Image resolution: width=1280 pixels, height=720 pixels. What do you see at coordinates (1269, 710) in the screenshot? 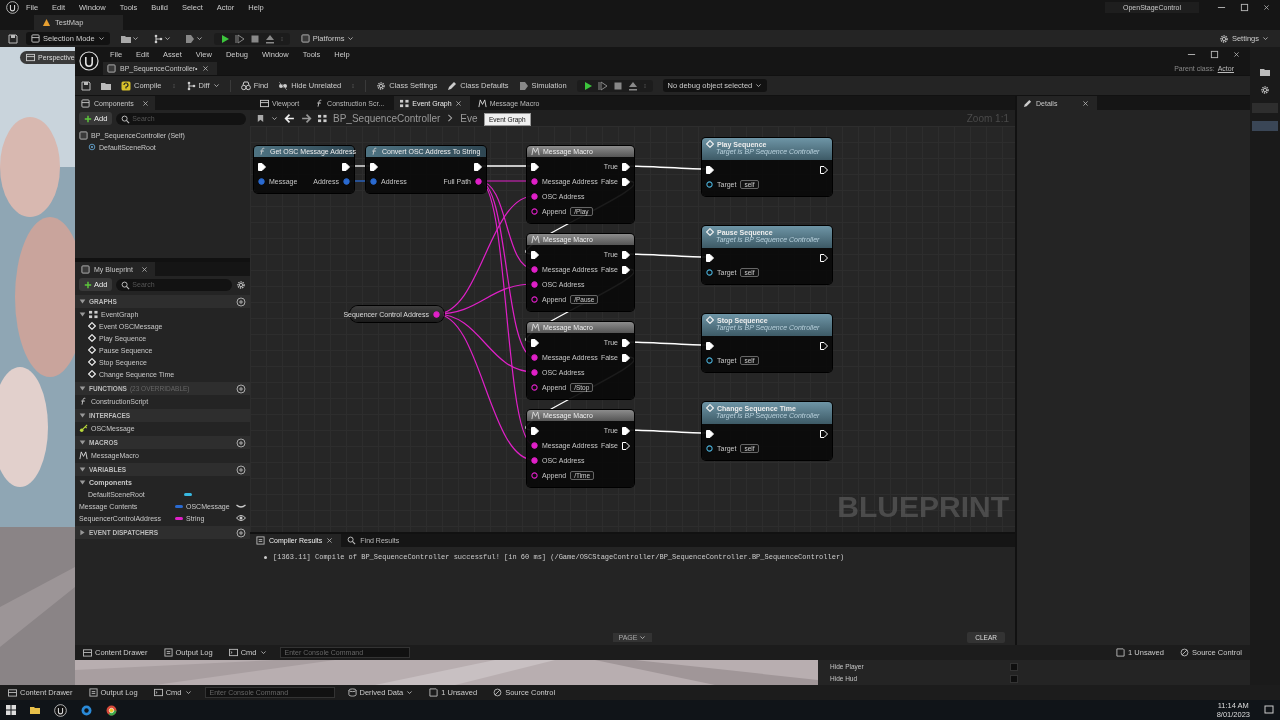
I see `notification-icon` at bounding box center [1269, 710].